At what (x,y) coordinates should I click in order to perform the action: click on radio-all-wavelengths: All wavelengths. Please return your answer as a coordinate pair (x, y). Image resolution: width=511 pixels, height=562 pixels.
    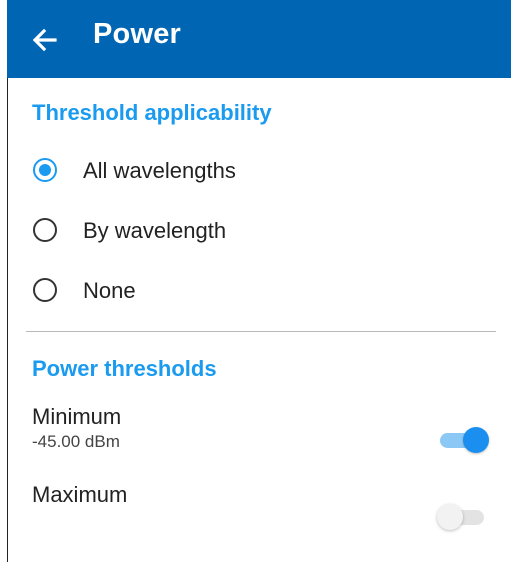
    Looking at the image, I should click on (253, 170).